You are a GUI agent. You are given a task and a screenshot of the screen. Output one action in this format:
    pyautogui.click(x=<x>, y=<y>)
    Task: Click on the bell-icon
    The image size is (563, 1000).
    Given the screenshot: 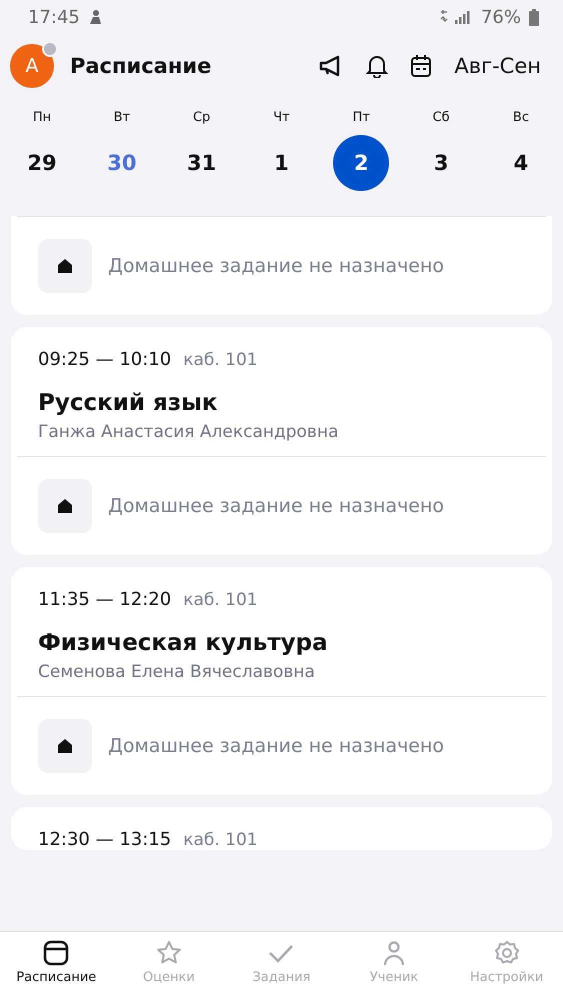 What is the action you would take?
    pyautogui.click(x=377, y=66)
    